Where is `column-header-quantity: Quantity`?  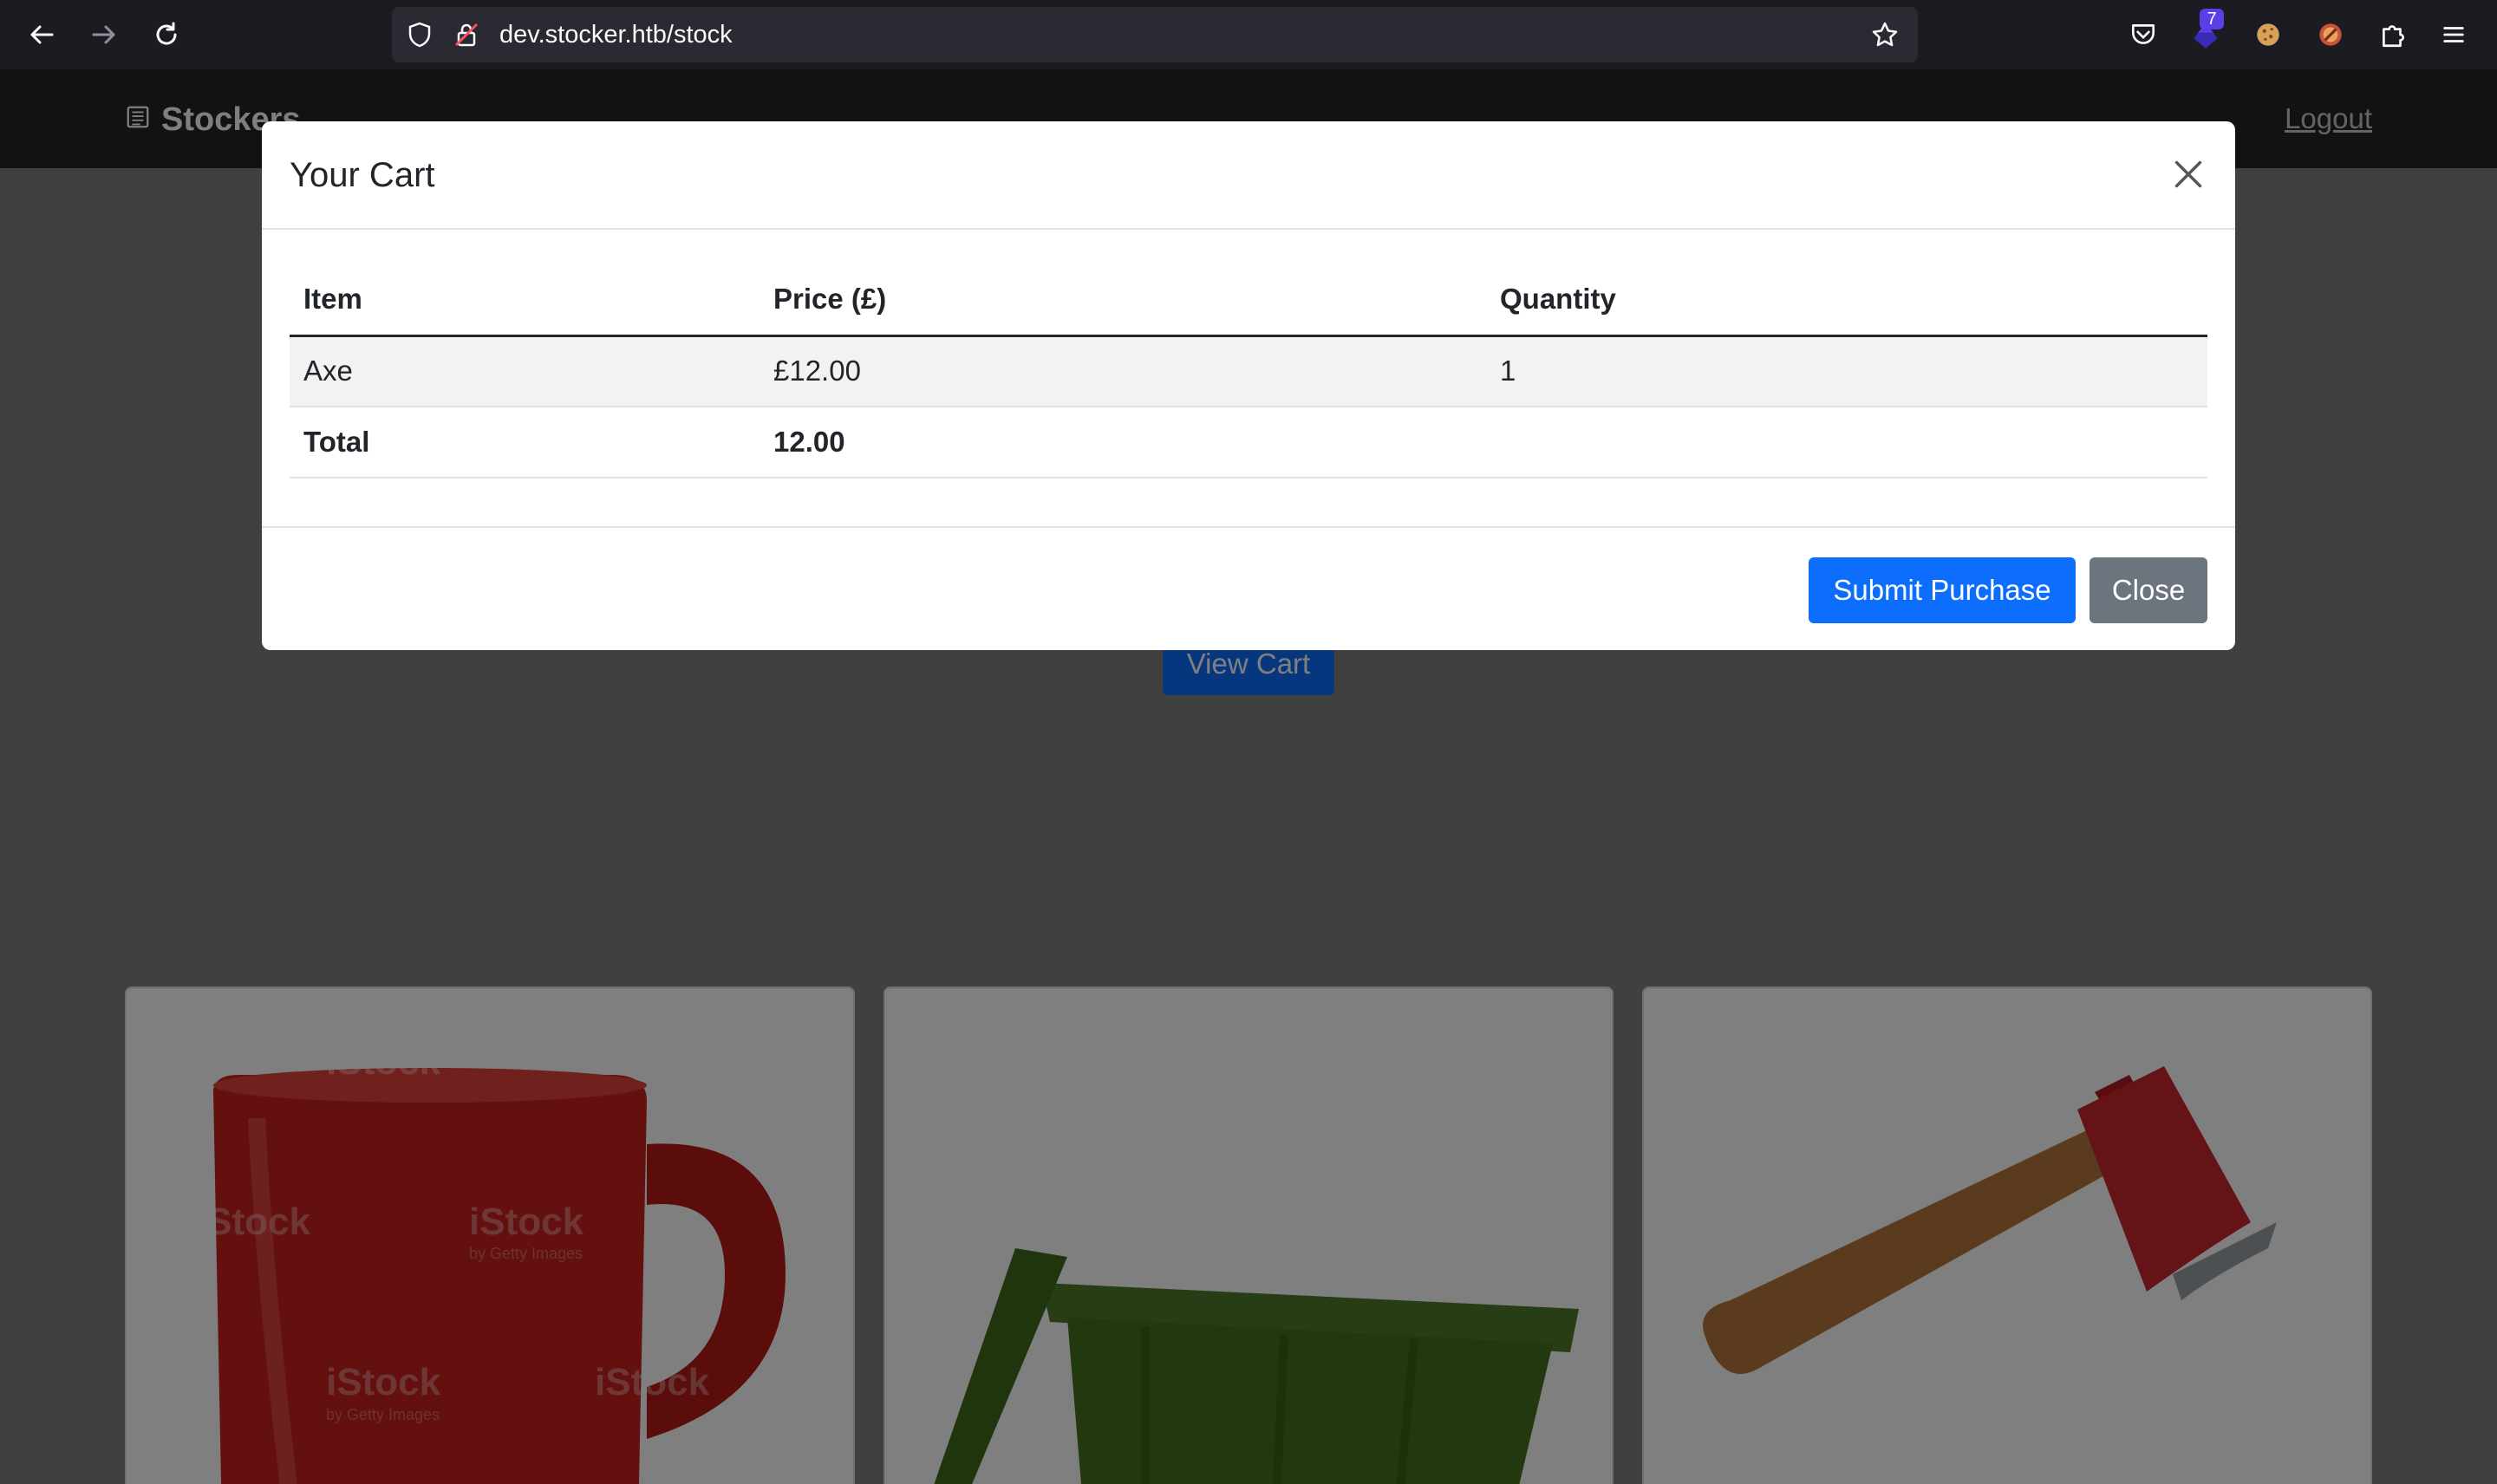 column-header-quantity: Quantity is located at coordinates (1846, 300).